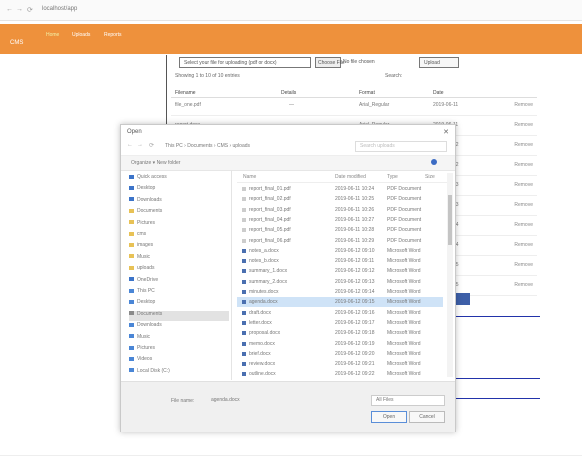 The width and height of the screenshot is (582, 457). What do you see at coordinates (394, 76) in the screenshot?
I see `search-label: Search:` at bounding box center [394, 76].